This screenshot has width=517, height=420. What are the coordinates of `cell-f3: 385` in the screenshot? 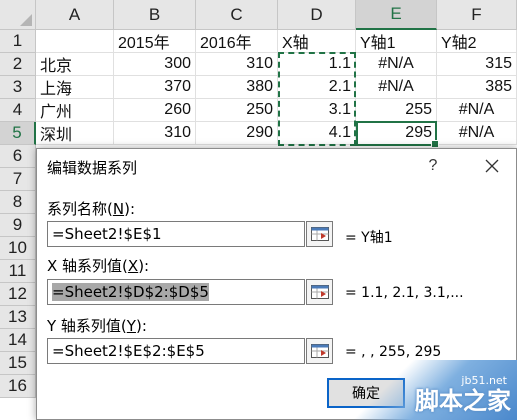 It's located at (477, 87).